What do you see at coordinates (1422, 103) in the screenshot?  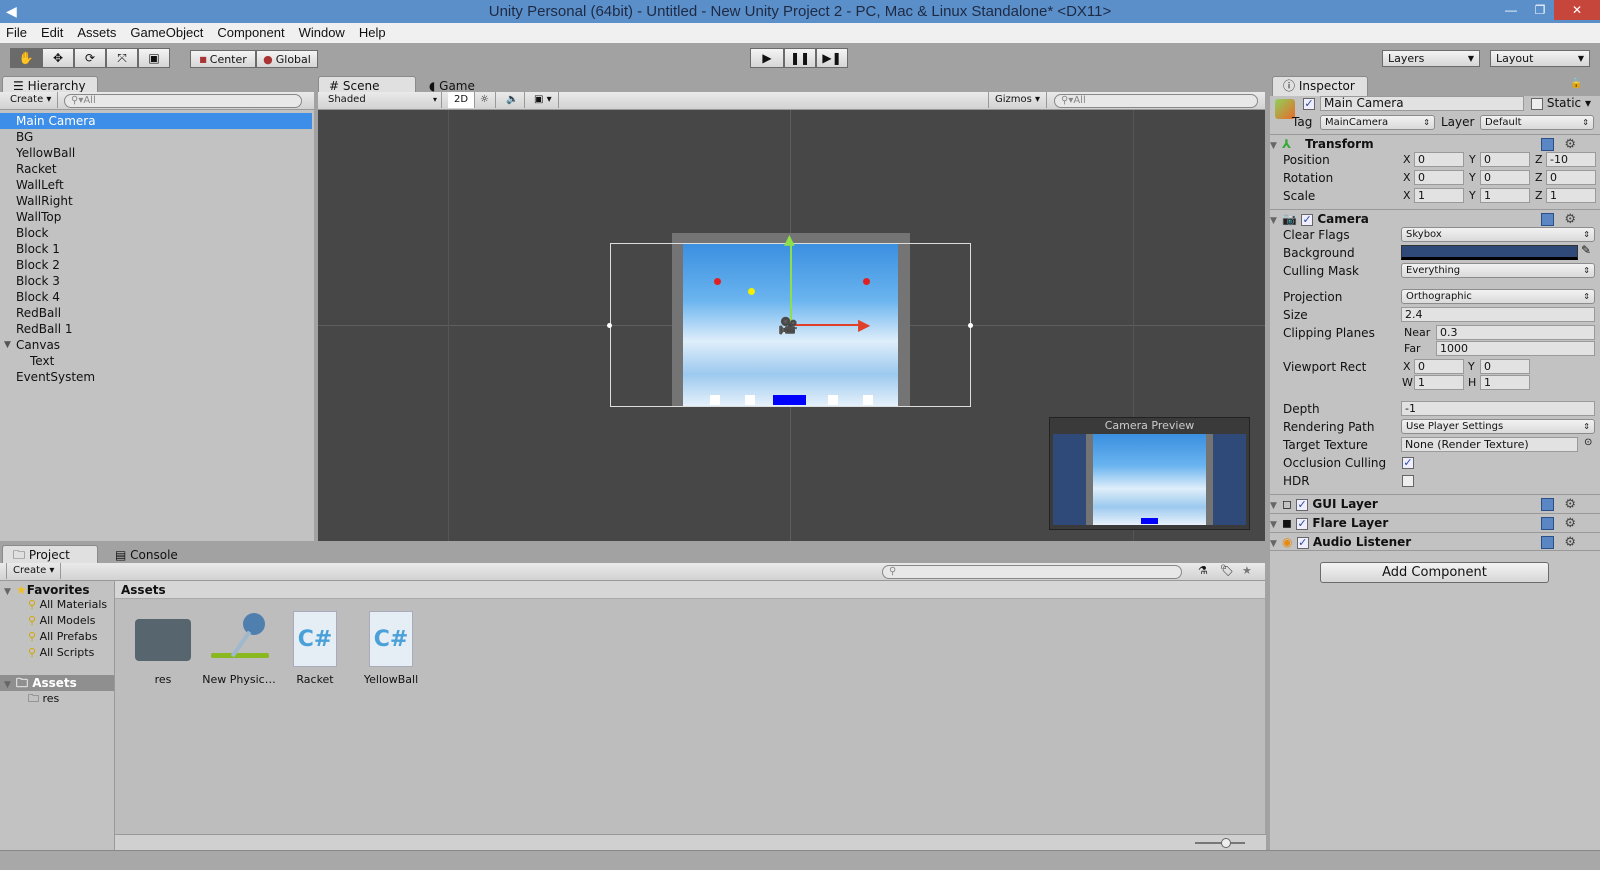 I see `object-name-input: Main Camera` at bounding box center [1422, 103].